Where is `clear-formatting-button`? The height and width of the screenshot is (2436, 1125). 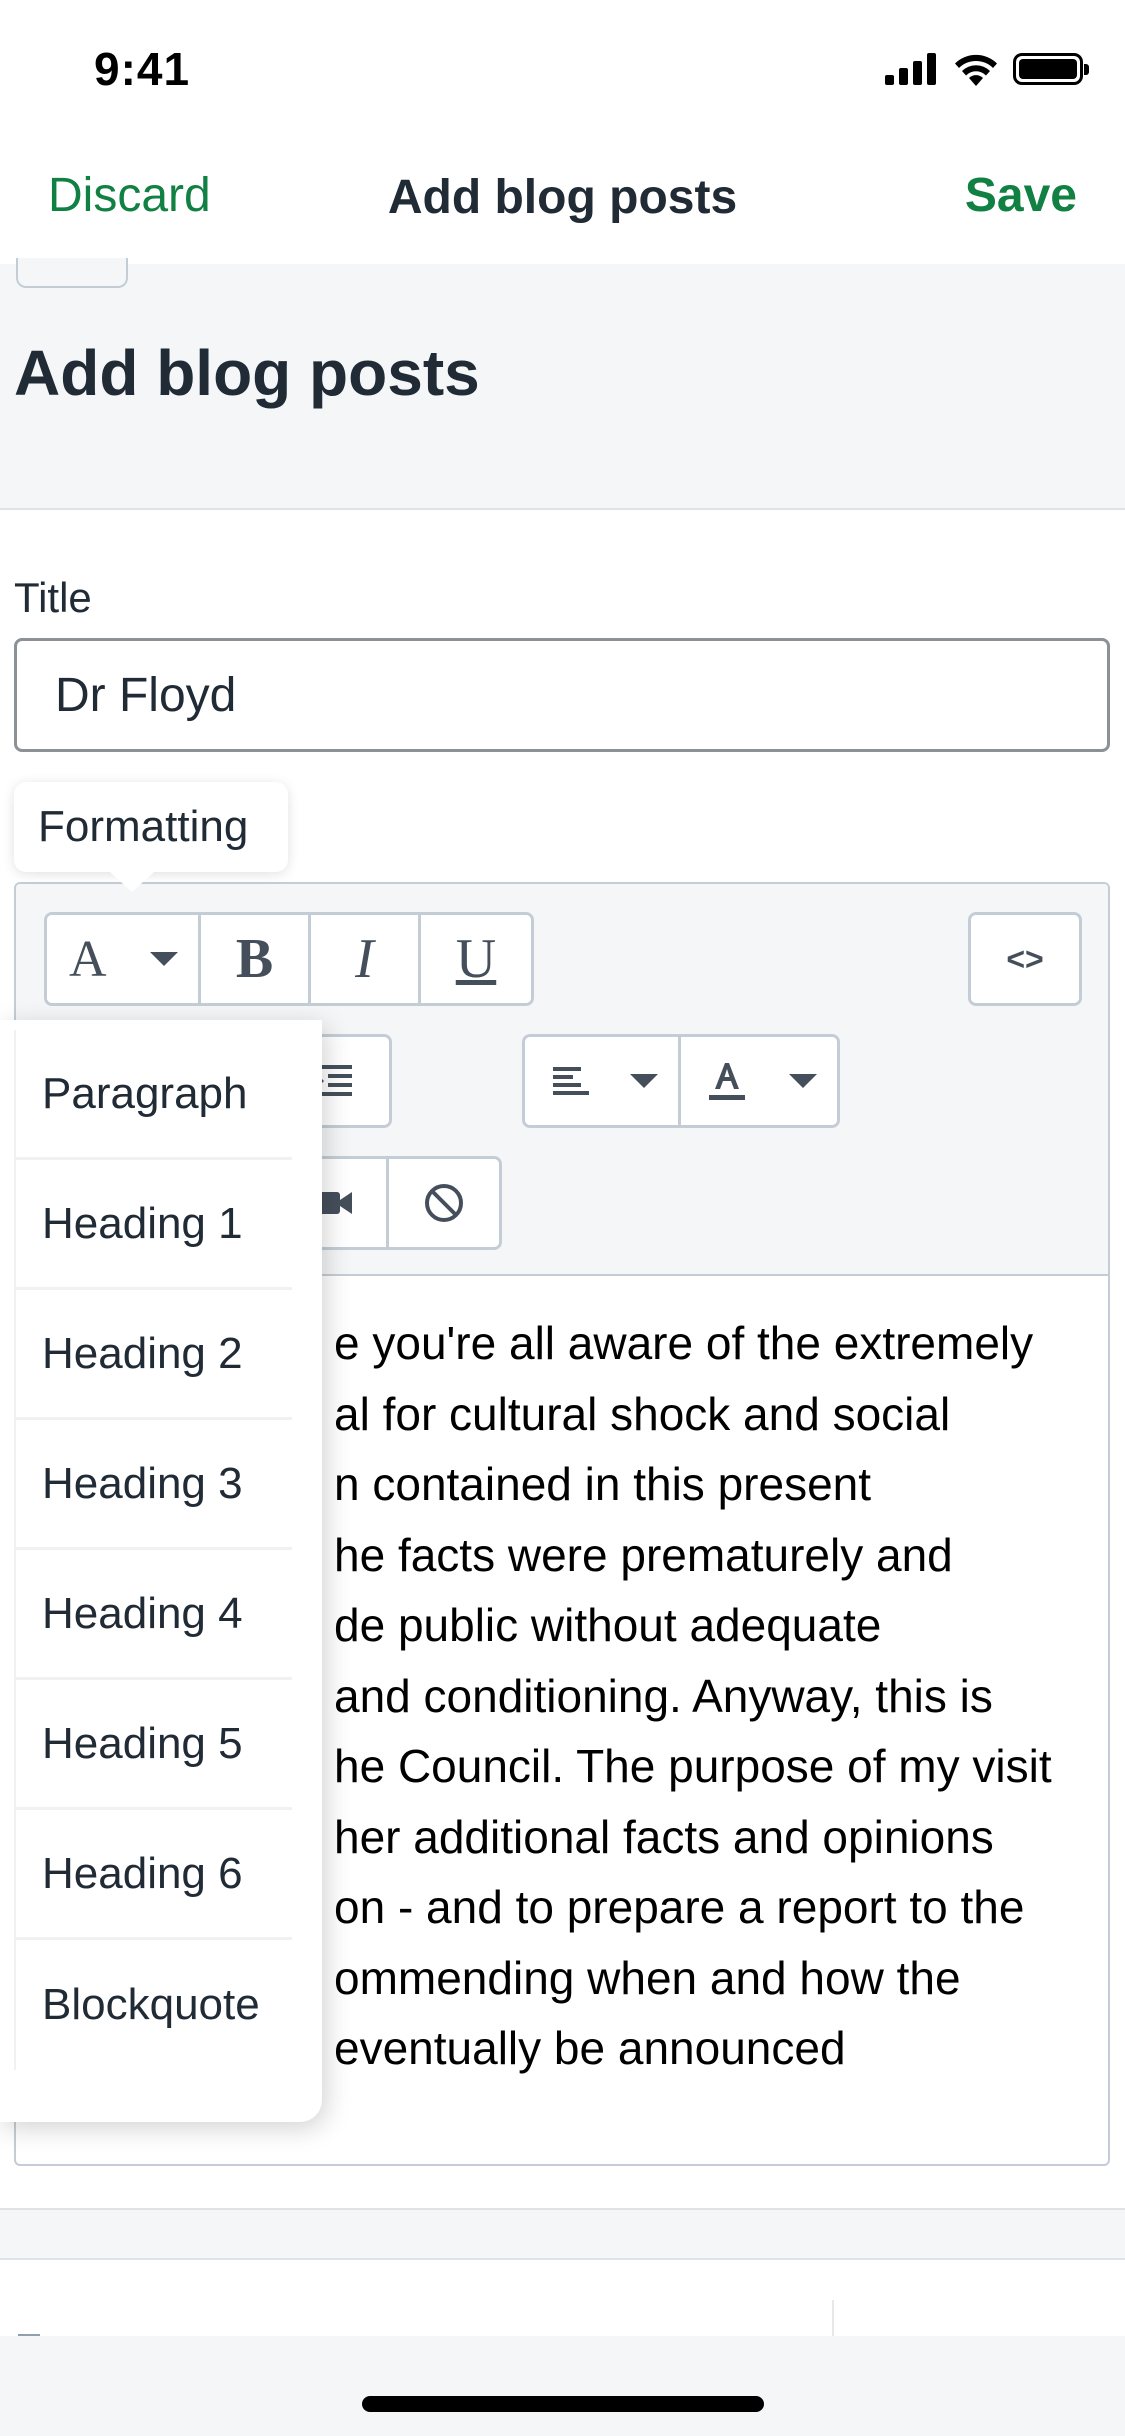 clear-formatting-button is located at coordinates (444, 1203).